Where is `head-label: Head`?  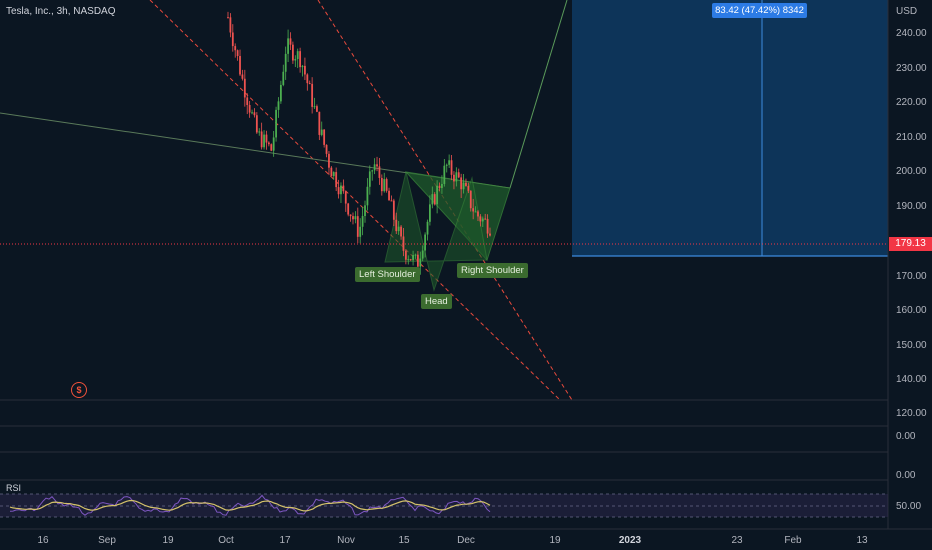 head-label: Head is located at coordinates (436, 301).